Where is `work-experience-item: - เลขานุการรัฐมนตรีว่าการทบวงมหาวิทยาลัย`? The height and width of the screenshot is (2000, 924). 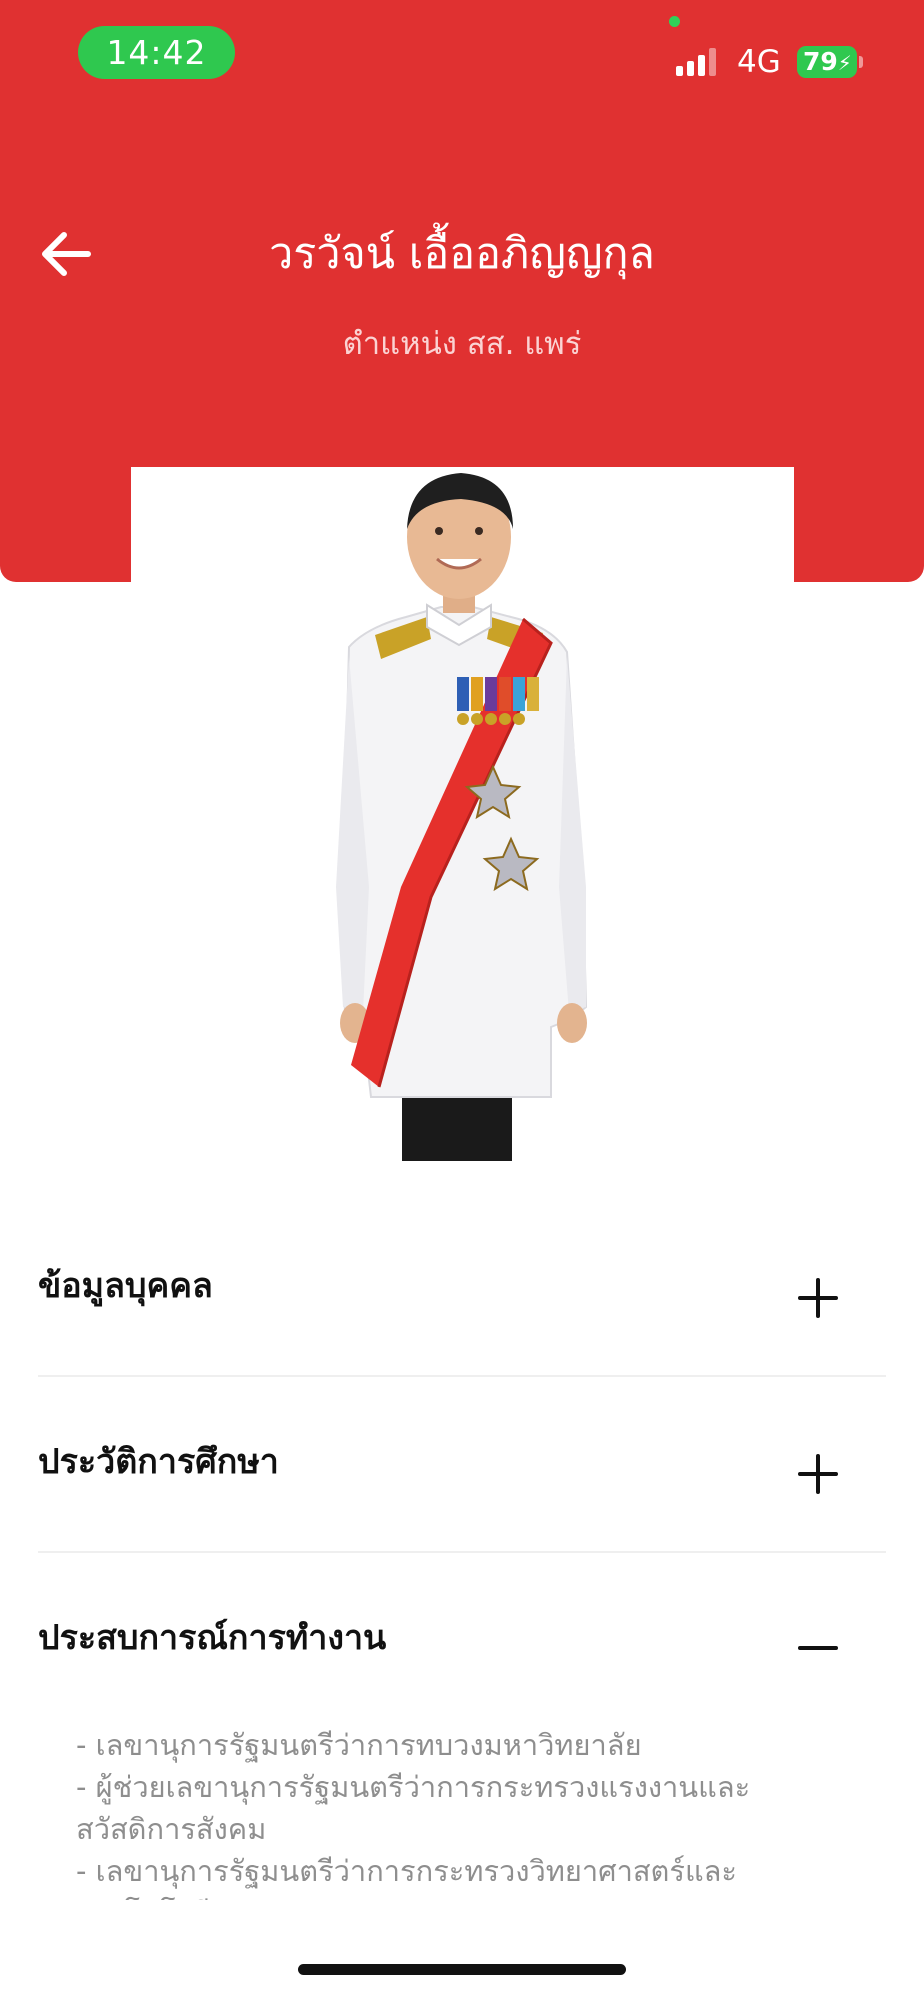
work-experience-item: - เลขานุการรัฐมนตรีว่าการทบวงมหาวิทยาลัย is located at coordinates (359, 1745).